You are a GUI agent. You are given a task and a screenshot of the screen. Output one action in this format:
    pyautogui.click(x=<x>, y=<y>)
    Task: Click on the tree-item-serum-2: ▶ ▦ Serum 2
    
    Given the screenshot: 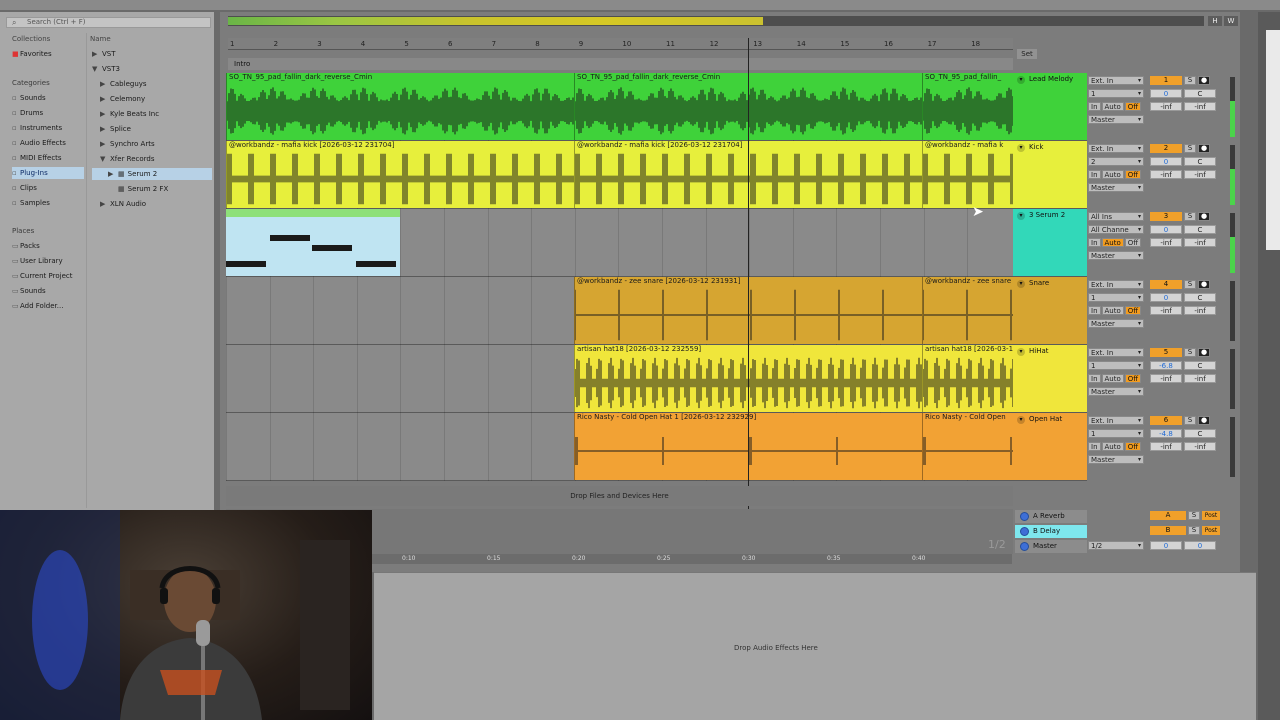 What is the action you would take?
    pyautogui.click(x=152, y=174)
    